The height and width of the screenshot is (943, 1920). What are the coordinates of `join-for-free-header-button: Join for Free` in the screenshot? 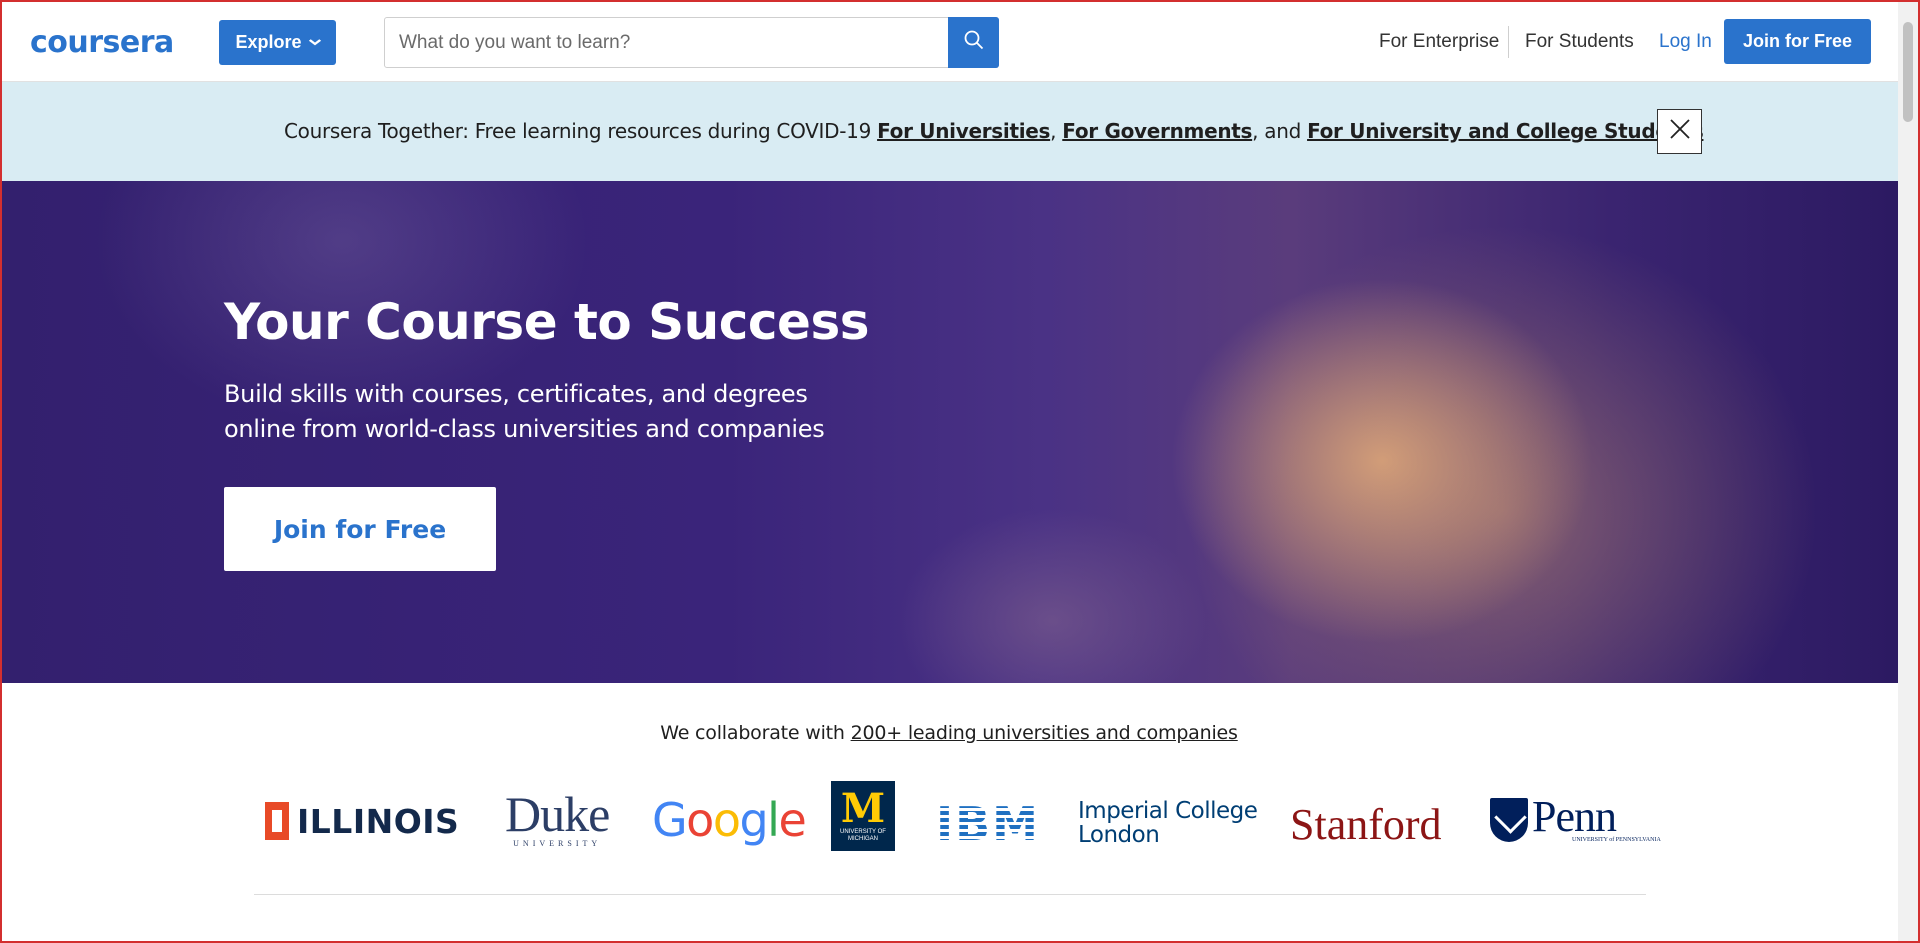 It's located at (1797, 41).